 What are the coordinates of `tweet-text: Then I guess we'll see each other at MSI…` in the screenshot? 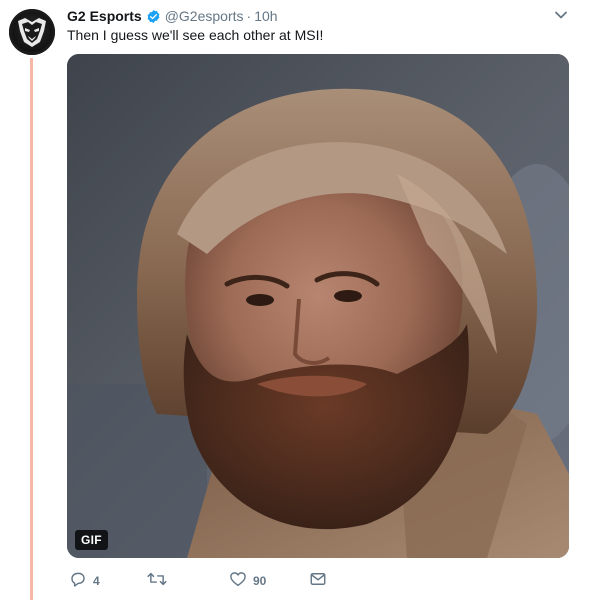 It's located at (195, 35).